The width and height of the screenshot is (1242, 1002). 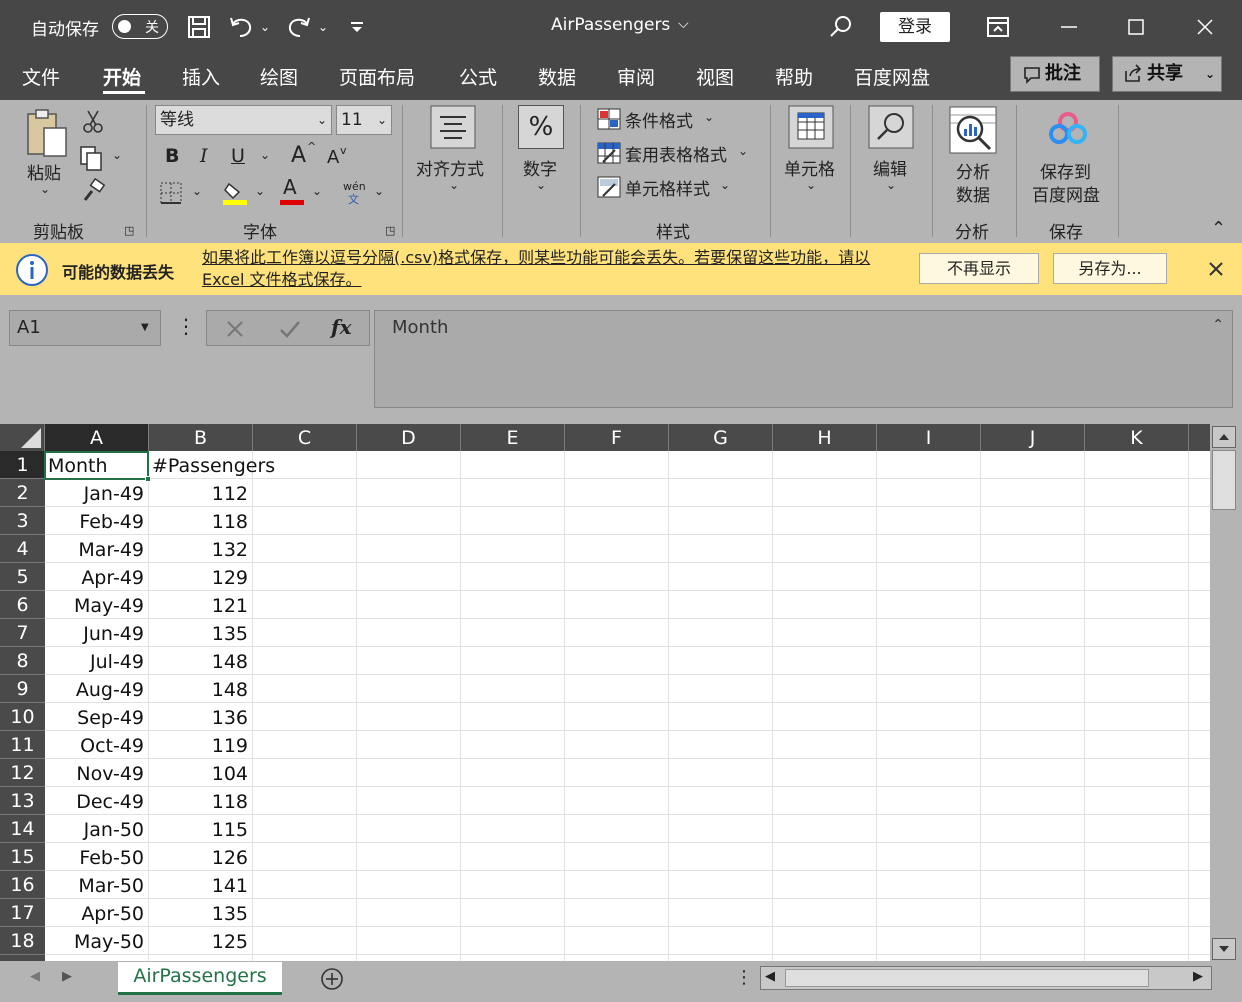 What do you see at coordinates (1167, 74) in the screenshot?
I see `share-button: 共享 ⌄` at bounding box center [1167, 74].